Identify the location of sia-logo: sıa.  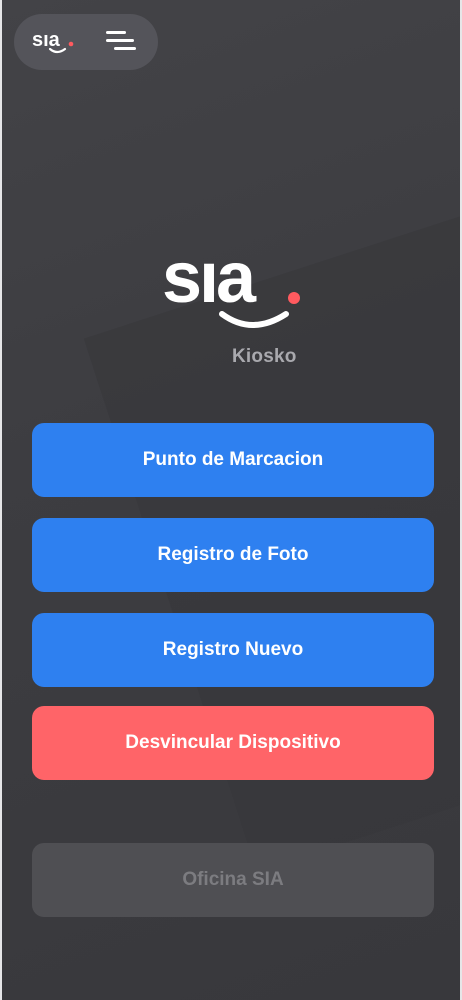
(231, 287).